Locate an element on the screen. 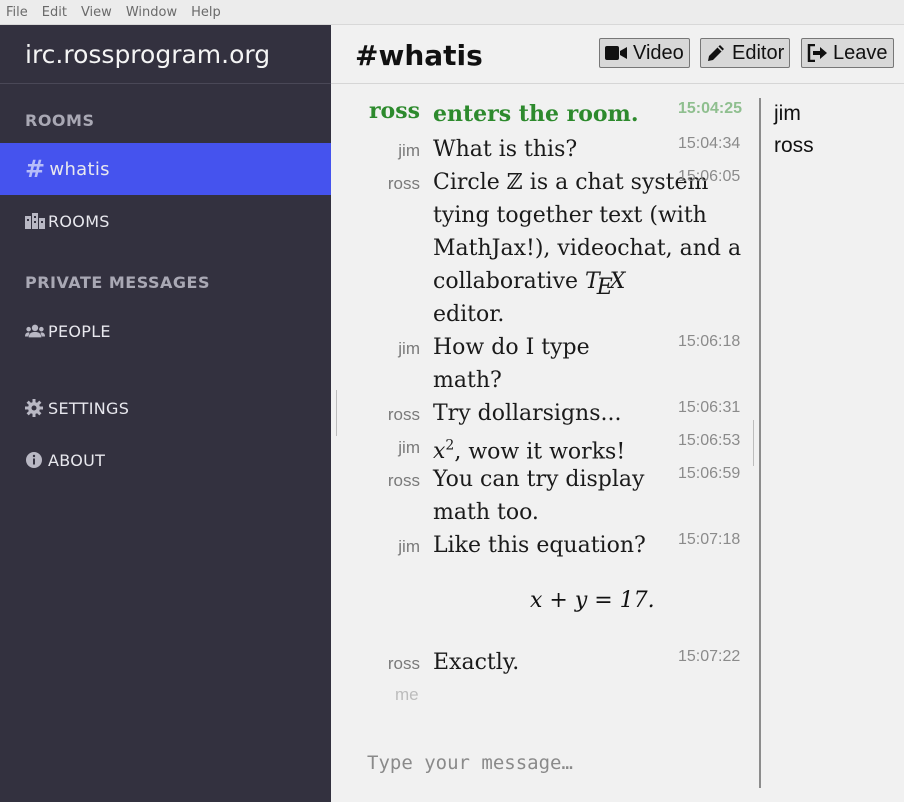 The image size is (904, 802). sidebar-item-whatis: # whatis is located at coordinates (165, 169).